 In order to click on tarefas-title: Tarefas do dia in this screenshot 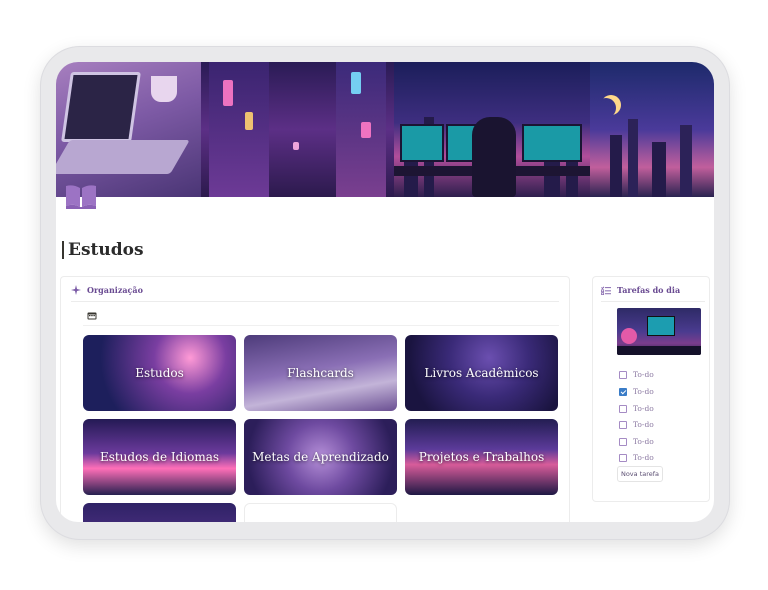, I will do `click(649, 290)`.